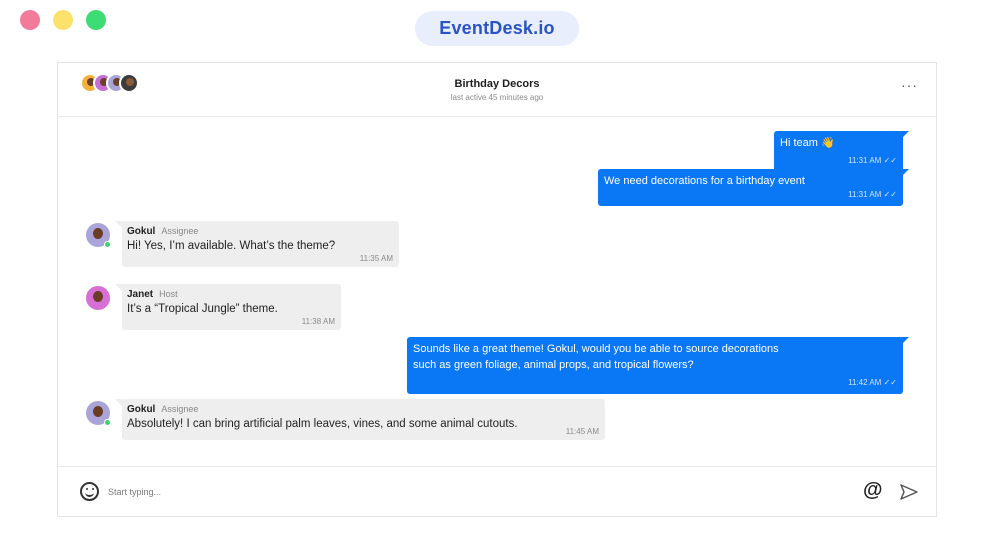 The height and width of the screenshot is (534, 993). Describe the element at coordinates (96, 20) in the screenshot. I see `maximize-window-button` at that location.